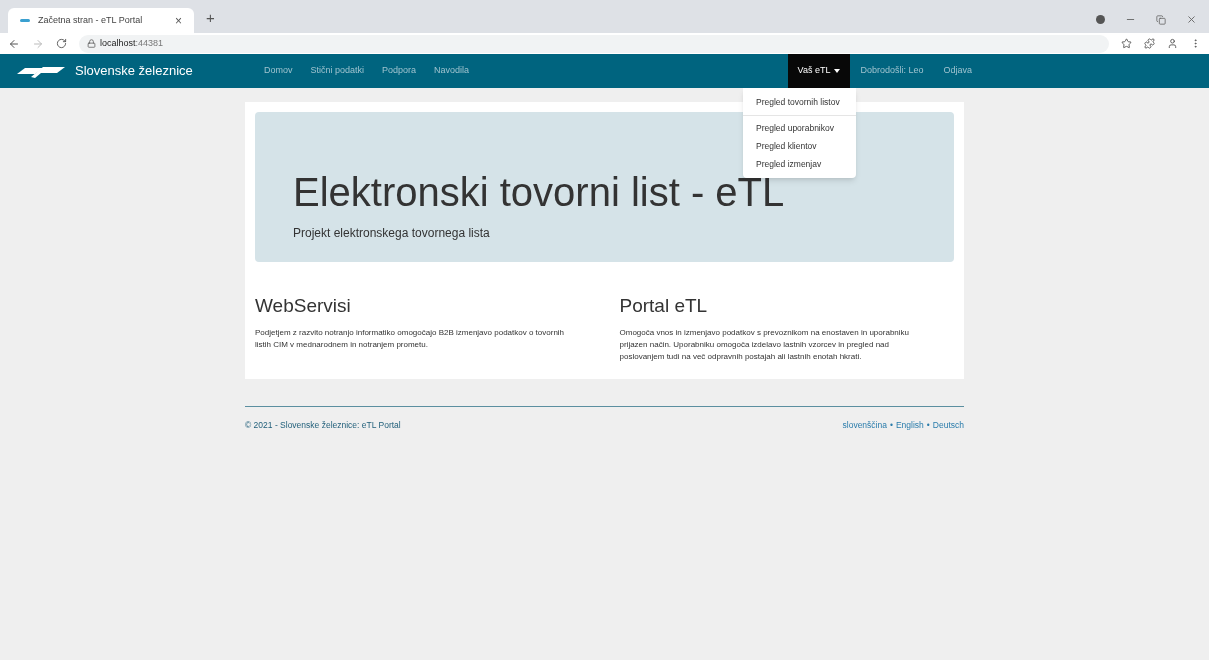 The image size is (1209, 660). What do you see at coordinates (799, 164) in the screenshot?
I see `dropdown-item: Pregled izmenjav` at bounding box center [799, 164].